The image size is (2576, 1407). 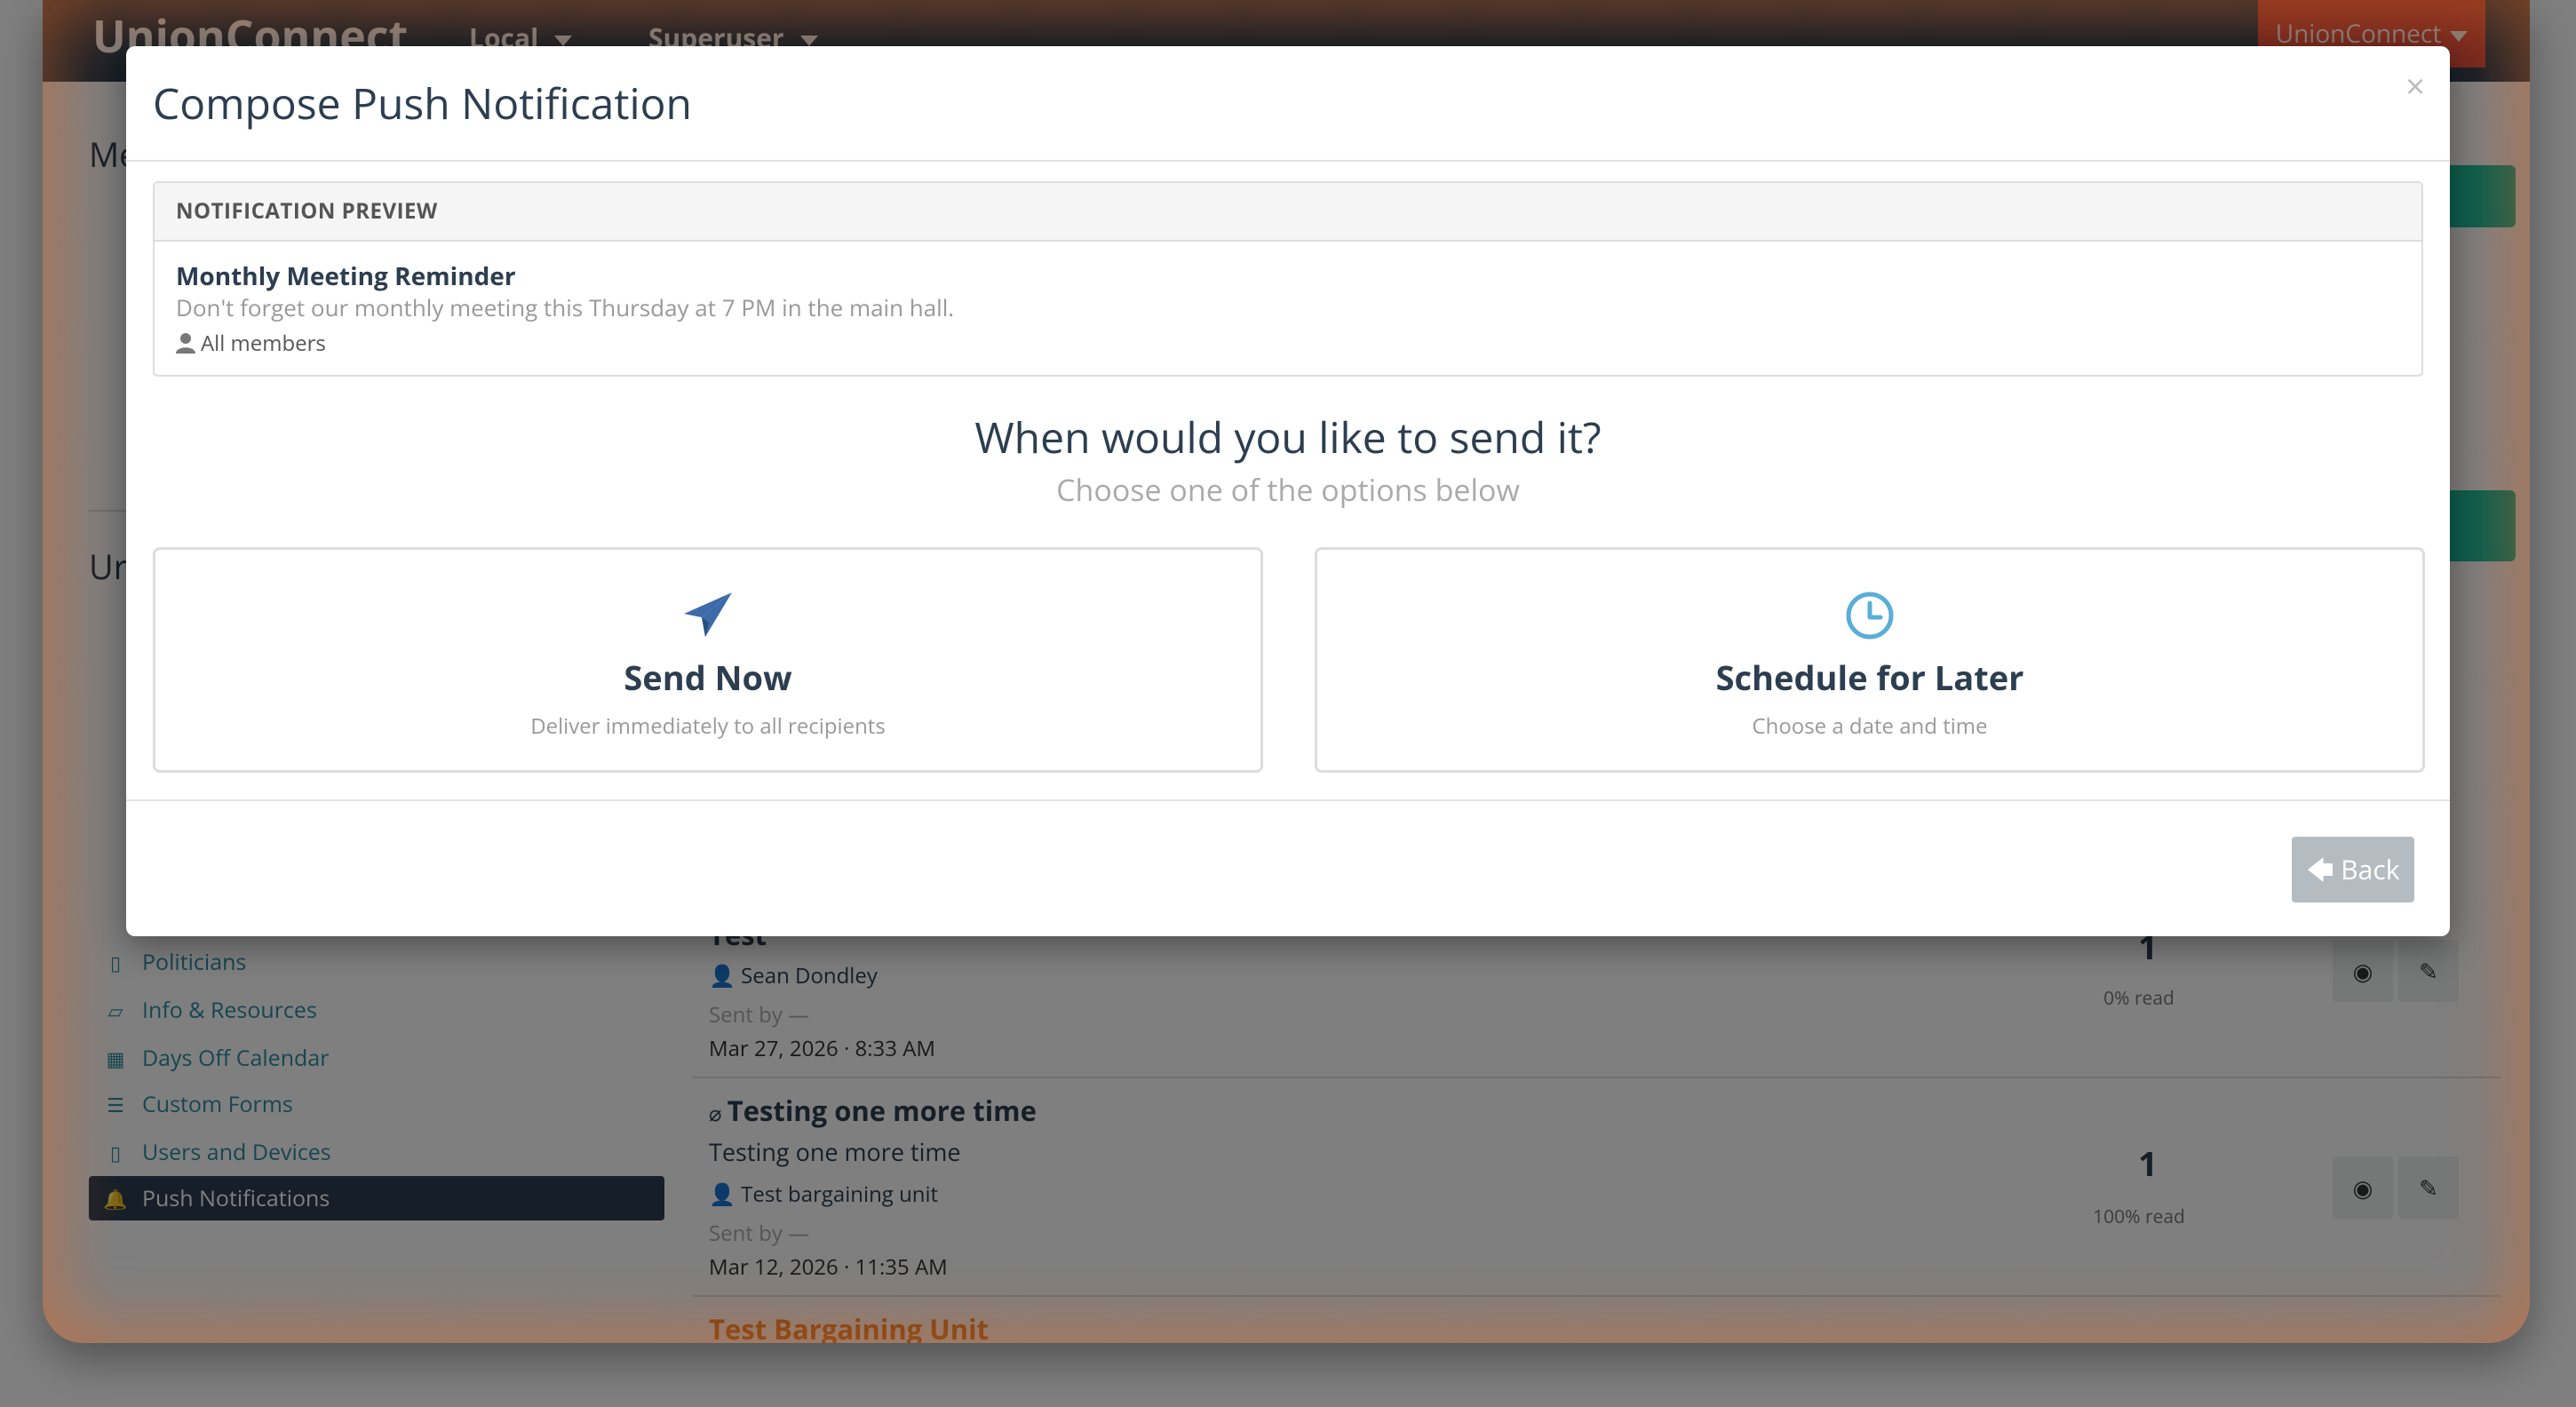 What do you see at coordinates (708, 726) in the screenshot?
I see `send-now-description: Deliver immediately to all recipients` at bounding box center [708, 726].